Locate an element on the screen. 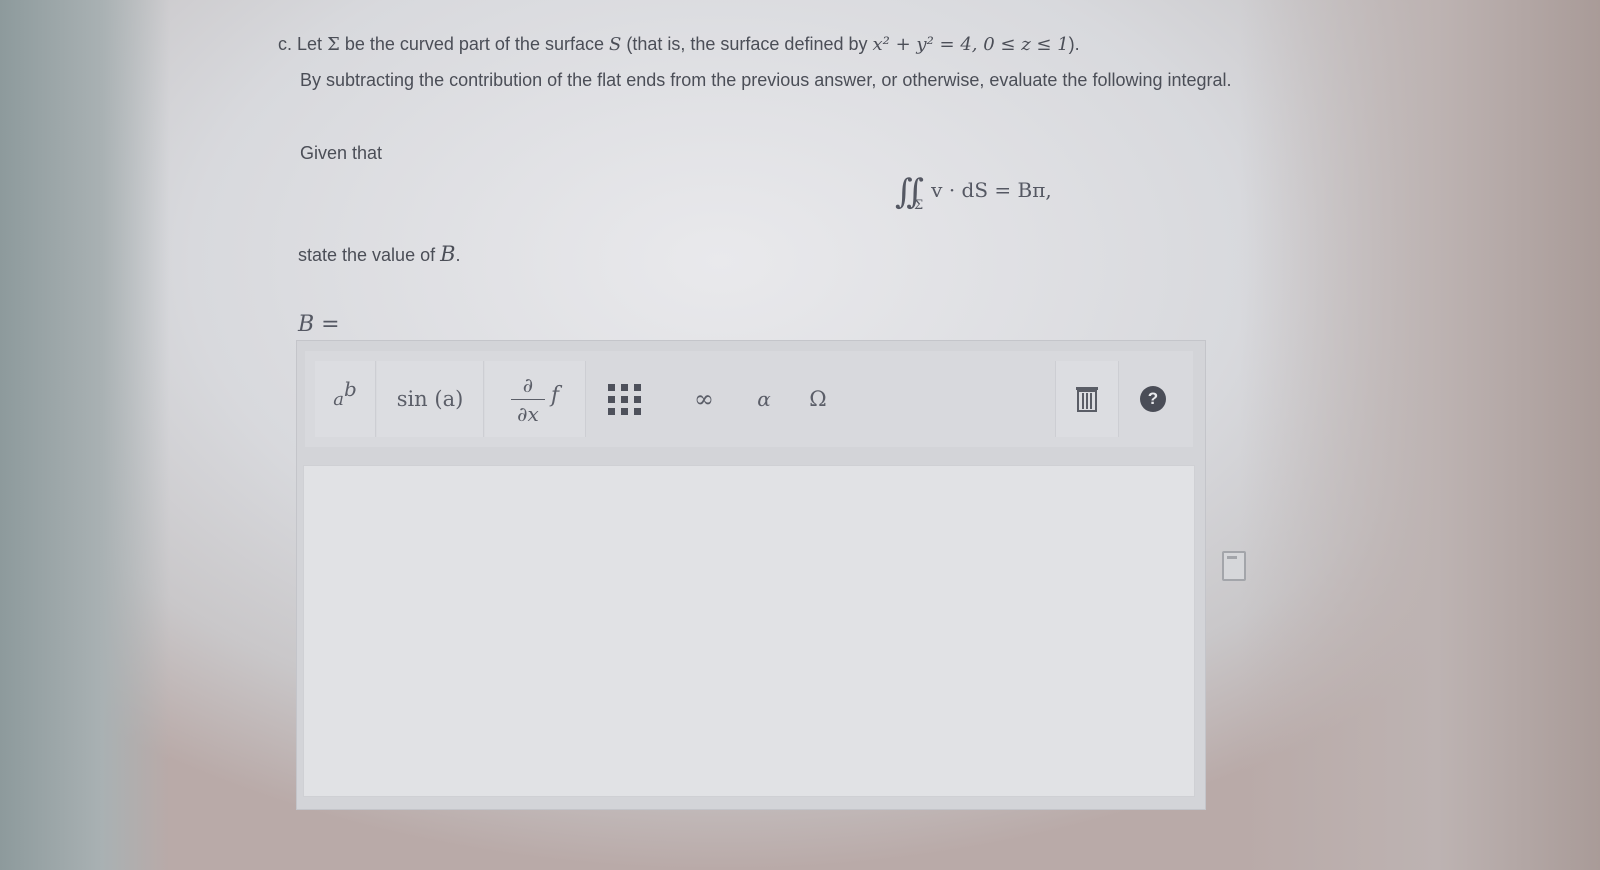  sigma-symbol: Σ is located at coordinates (333, 44).